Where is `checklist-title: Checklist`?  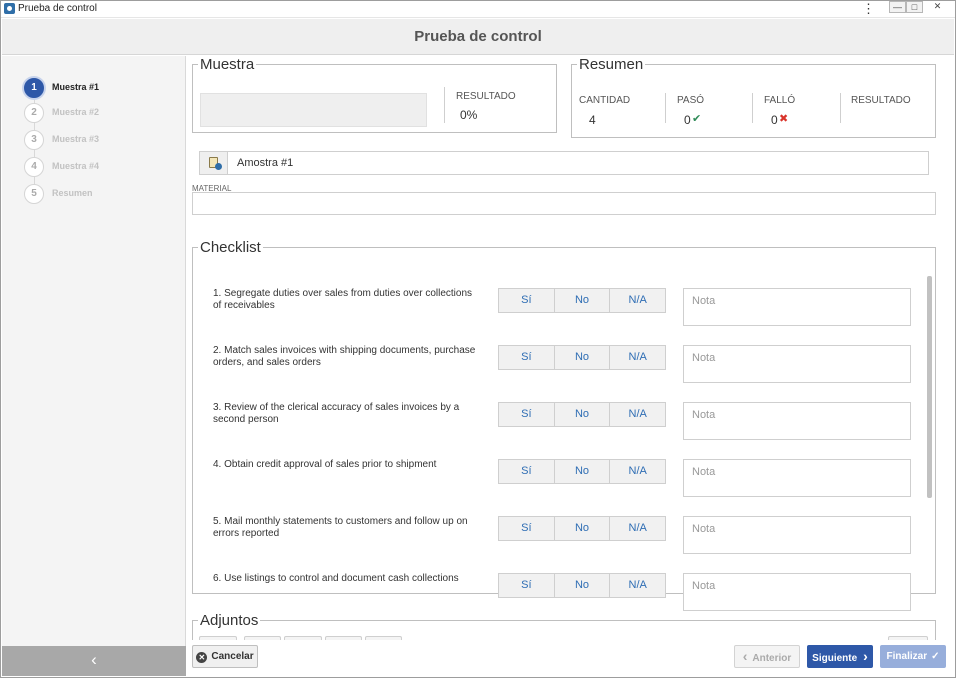
checklist-title: Checklist is located at coordinates (230, 247).